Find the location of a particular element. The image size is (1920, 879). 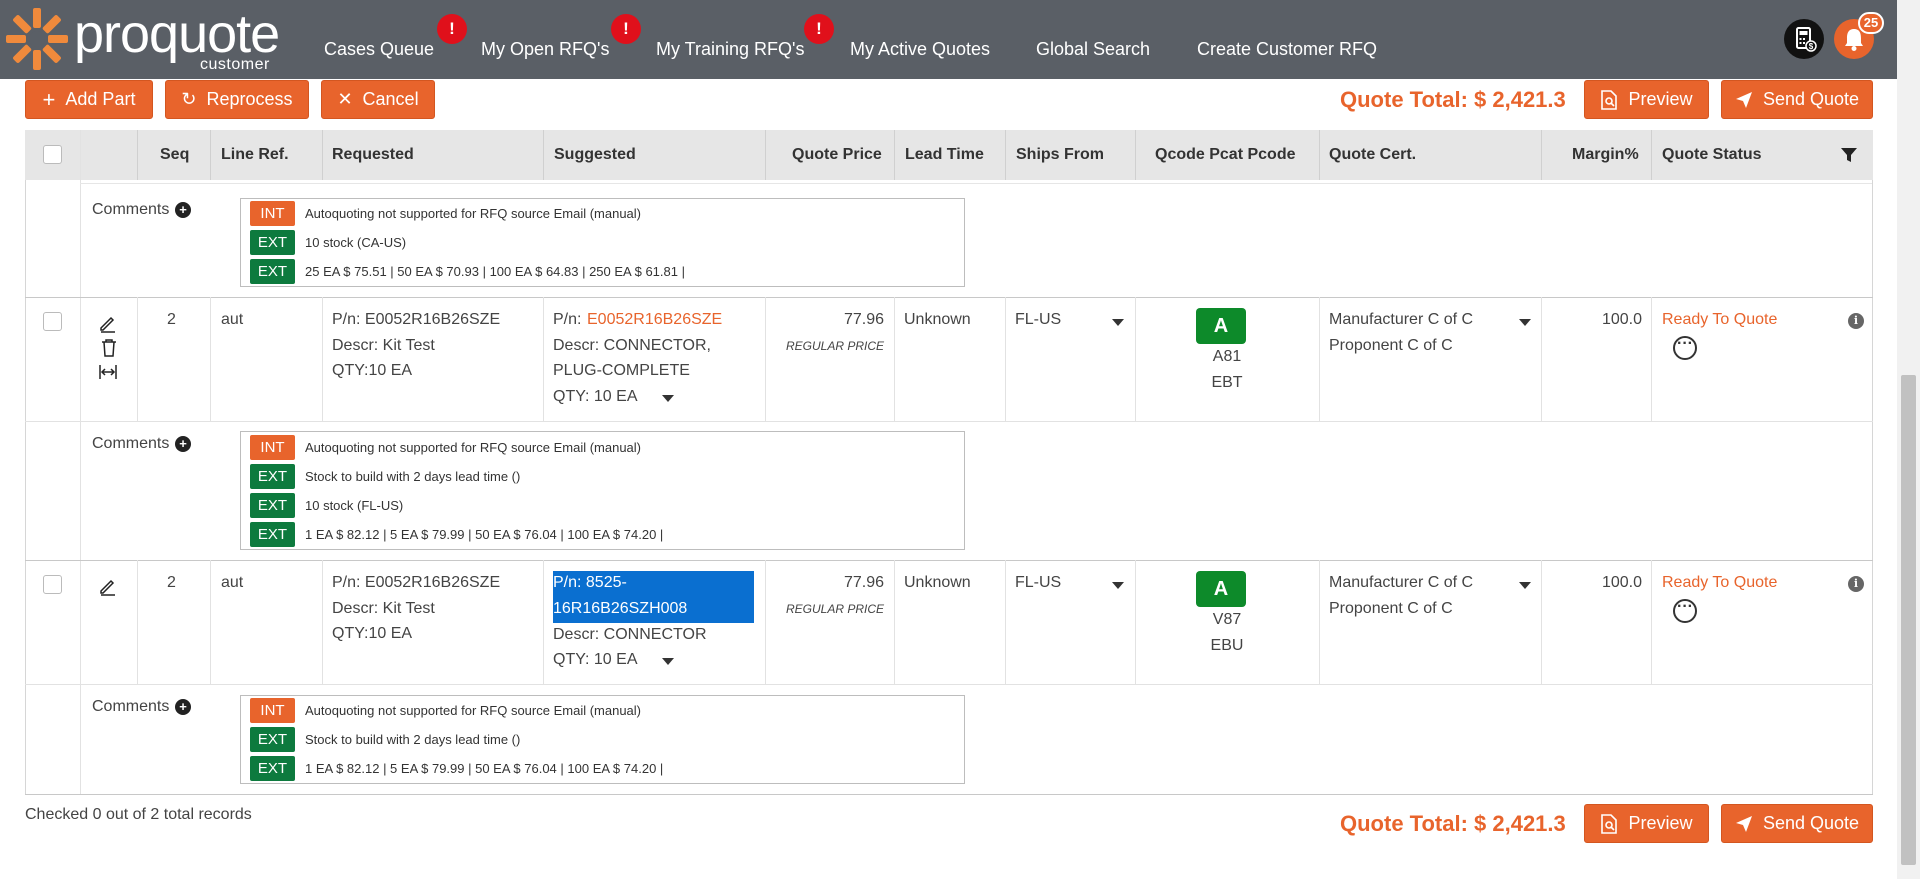

reprocess-button: ↻ Reprocess is located at coordinates (237, 99).